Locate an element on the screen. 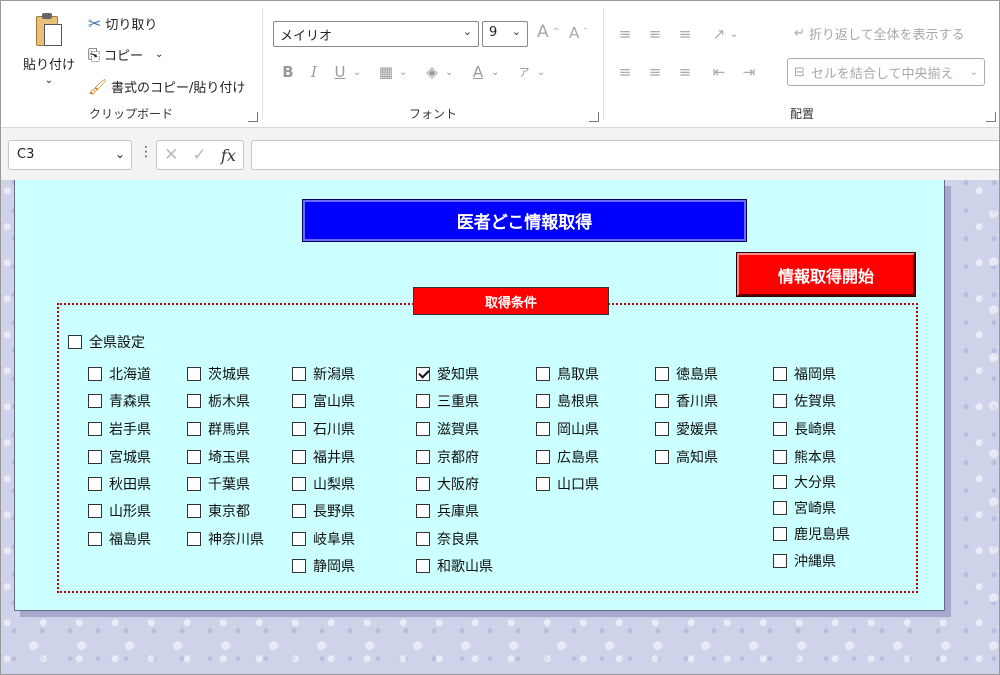 The height and width of the screenshot is (675, 1000). more-options-icon: ⋮ is located at coordinates (146, 152).